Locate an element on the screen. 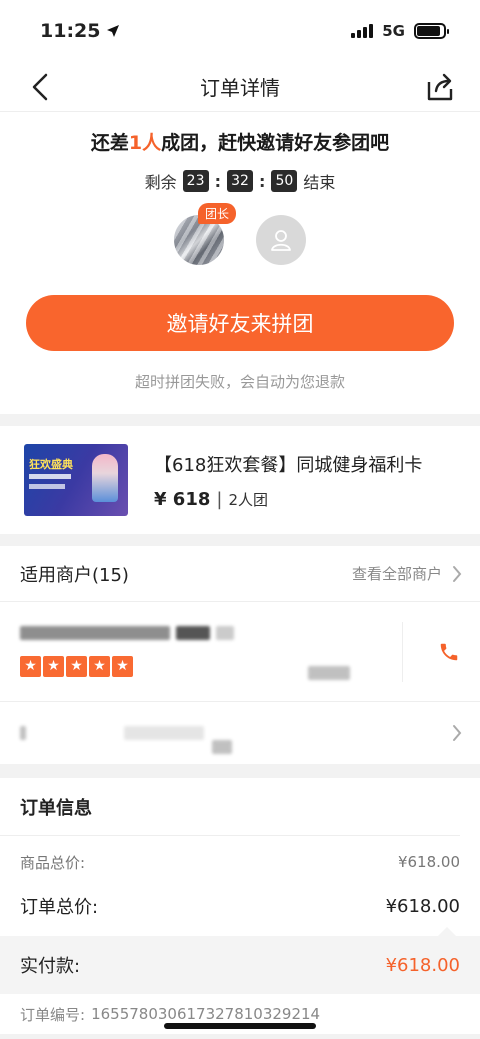 This screenshot has width=480, height=1039. paid-amount-row: 实付款: ¥618.00 is located at coordinates (240, 960).